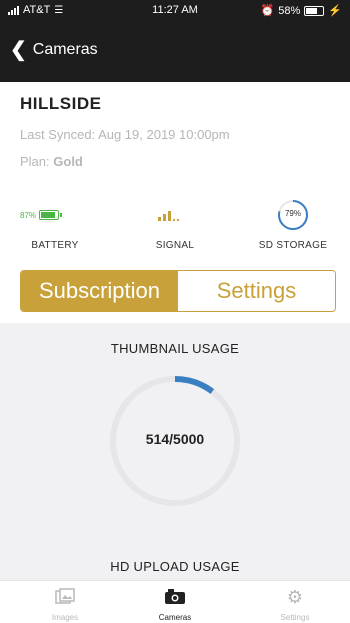 Image resolution: width=350 pixels, height=623 pixels. Describe the element at coordinates (256, 291) in the screenshot. I see `tab-settings: Settings` at that location.